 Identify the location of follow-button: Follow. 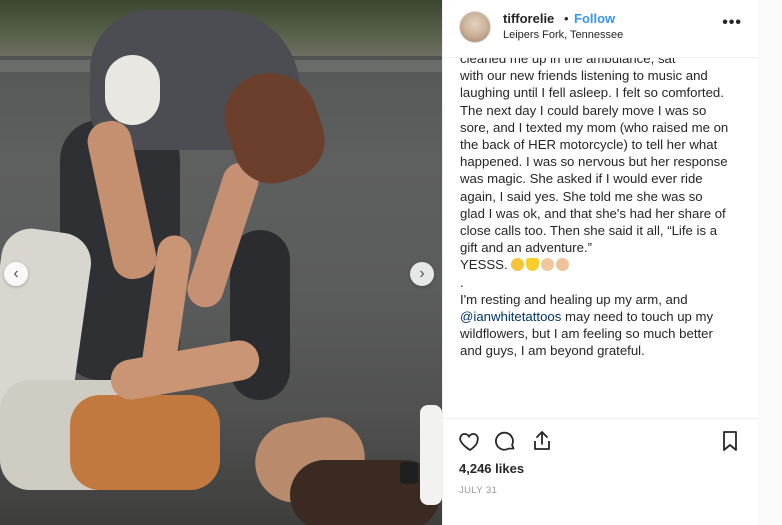
(594, 18).